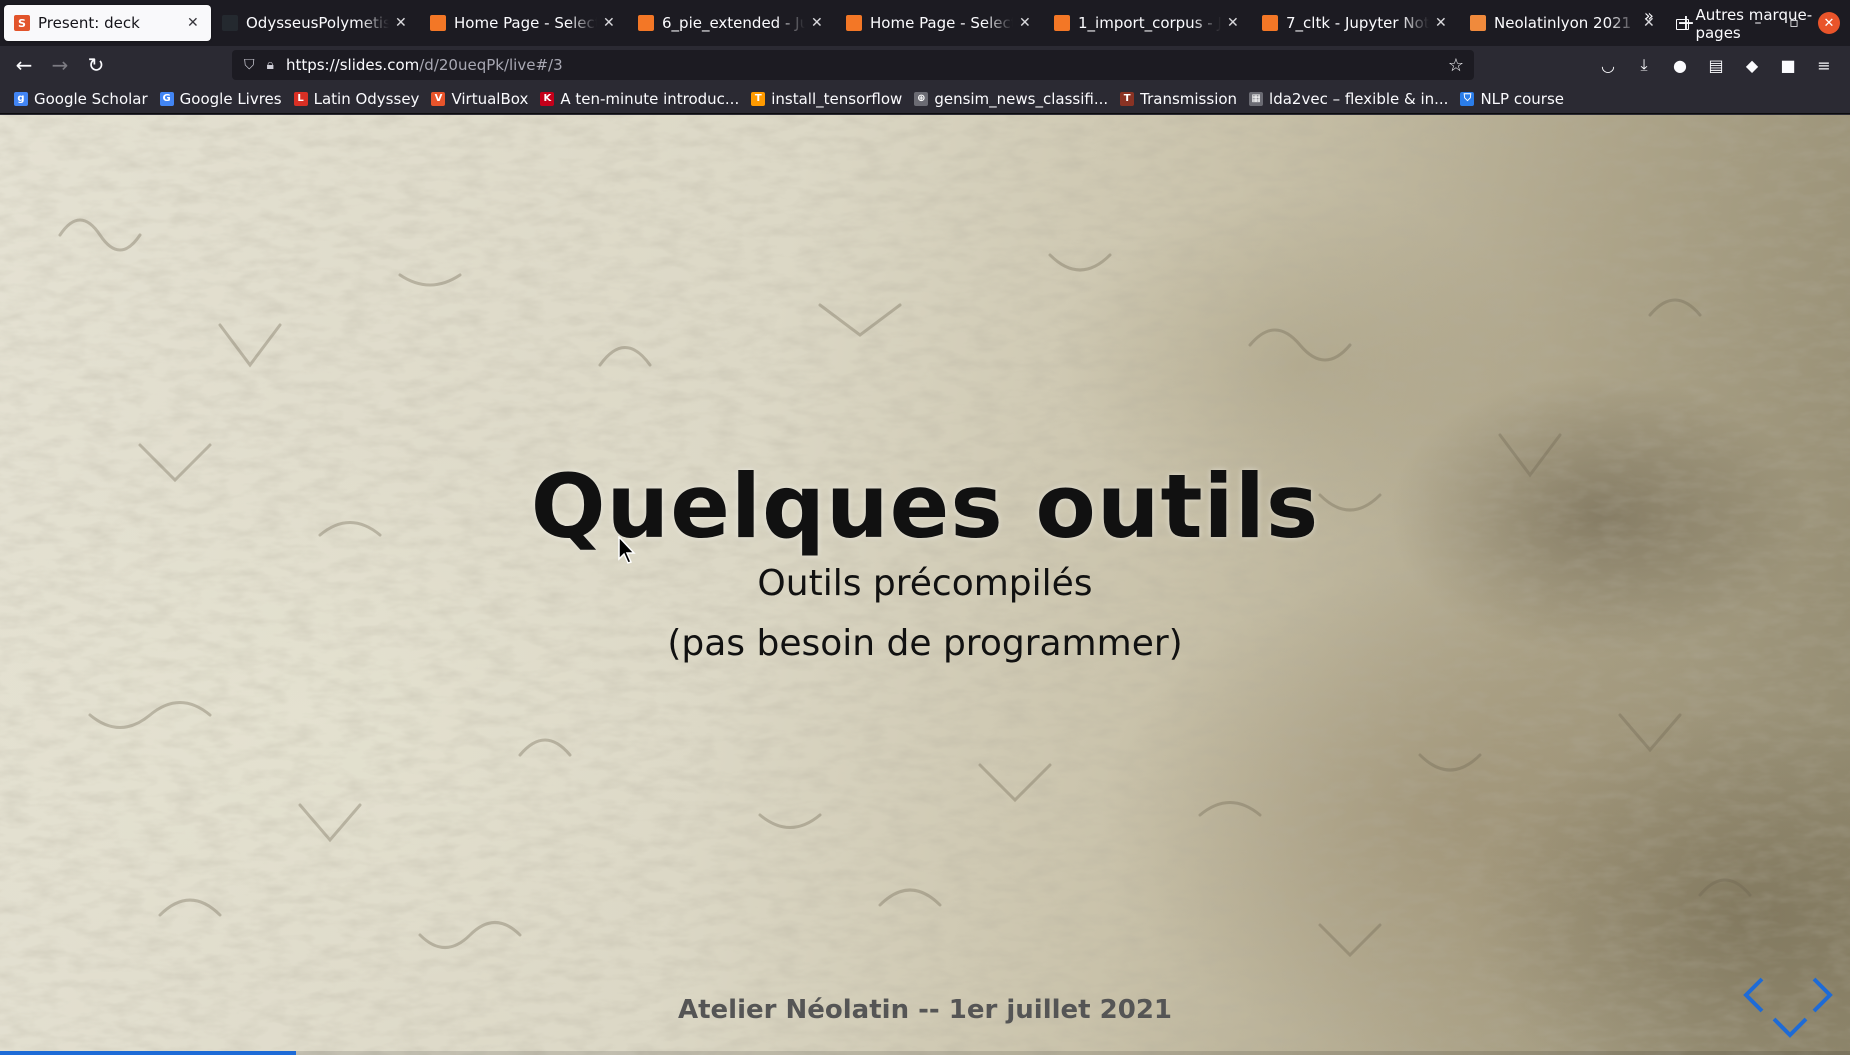  What do you see at coordinates (490, 98) in the screenshot?
I see `bookmark-label: VirtualBox` at bounding box center [490, 98].